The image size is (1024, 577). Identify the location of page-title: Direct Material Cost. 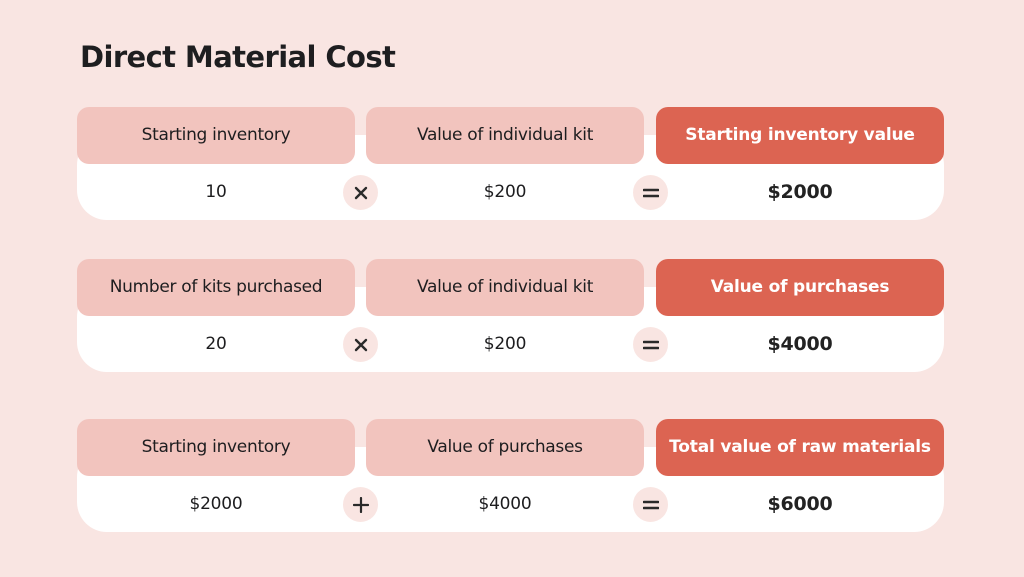
(238, 57).